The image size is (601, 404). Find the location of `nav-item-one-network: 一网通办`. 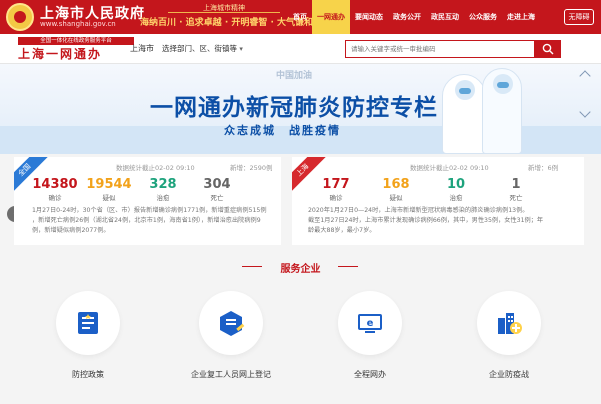

nav-item-one-network: 一网通办 is located at coordinates (331, 17).